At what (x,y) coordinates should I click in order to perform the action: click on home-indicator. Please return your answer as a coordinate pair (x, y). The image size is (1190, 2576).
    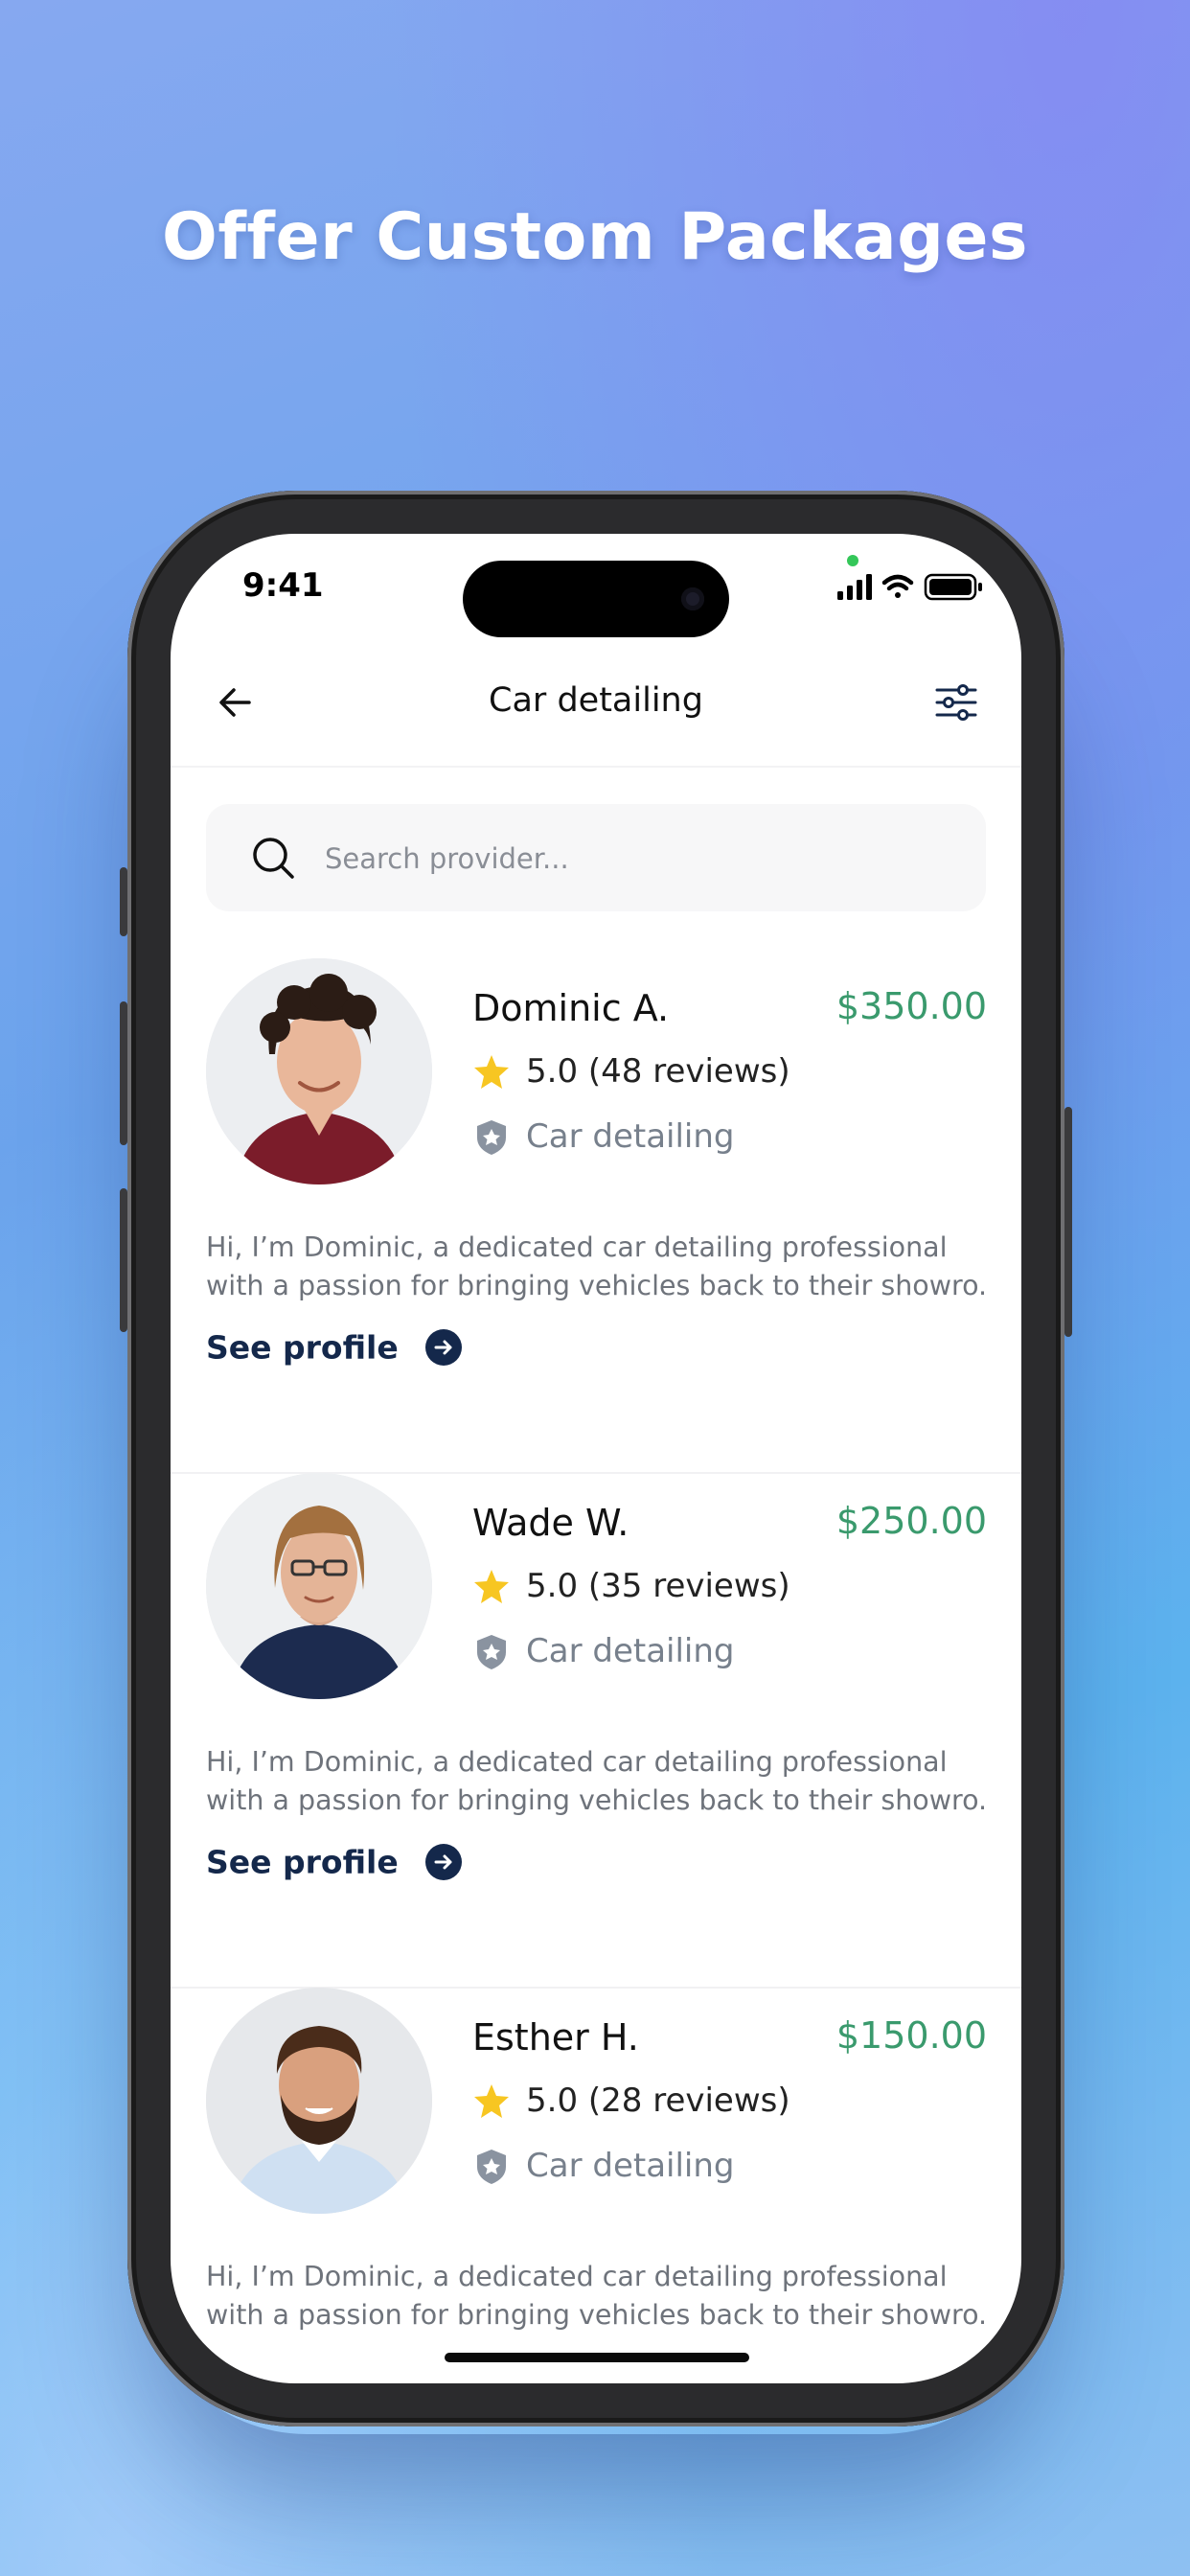
    Looking at the image, I should click on (597, 2357).